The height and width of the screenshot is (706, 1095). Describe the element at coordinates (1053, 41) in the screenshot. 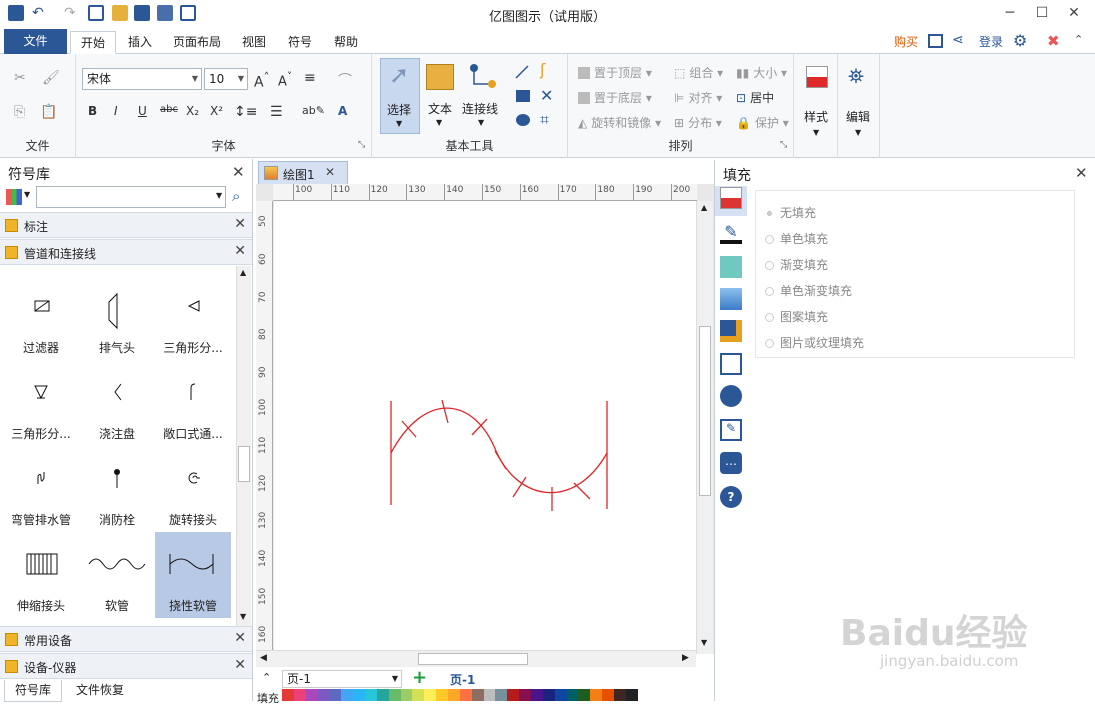

I see `plugin-icon: ✖` at that location.